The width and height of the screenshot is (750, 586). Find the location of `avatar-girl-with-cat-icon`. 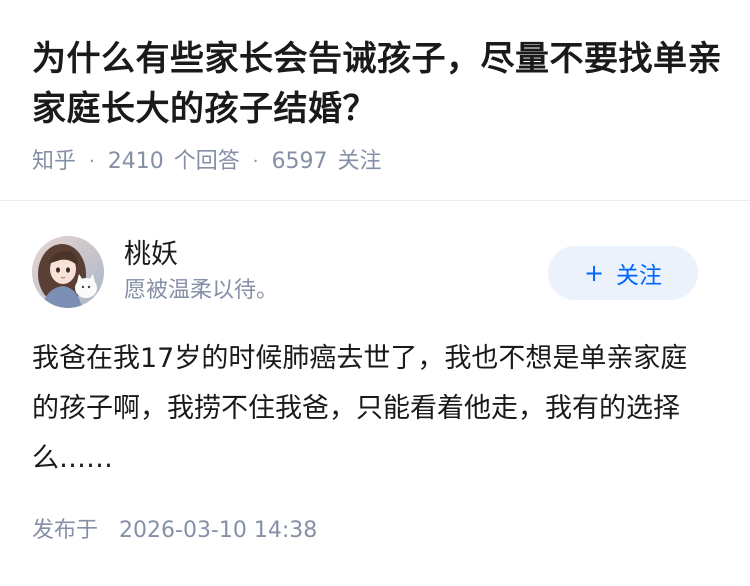

avatar-girl-with-cat-icon is located at coordinates (68, 272).